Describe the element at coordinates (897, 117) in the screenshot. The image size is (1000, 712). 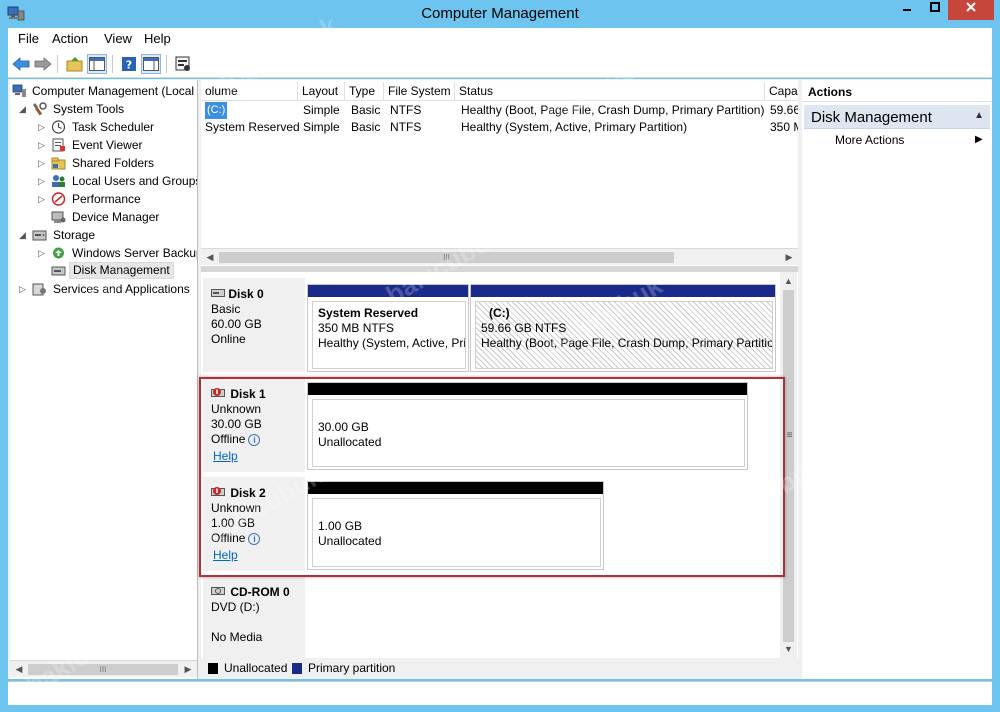
I see `actions-group-disk-management: Disk Management ▲` at that location.